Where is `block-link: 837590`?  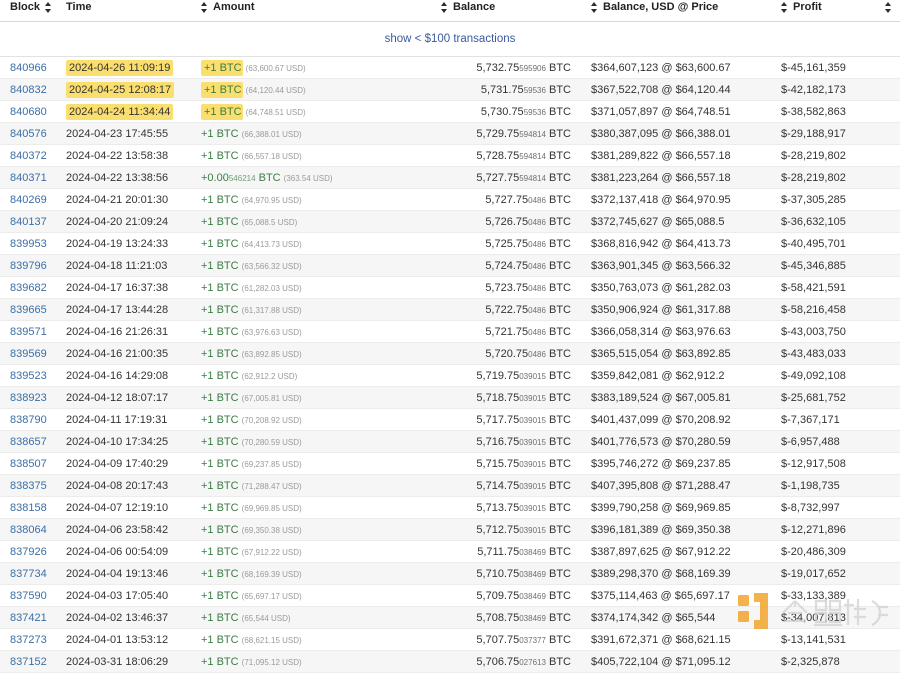 block-link: 837590 is located at coordinates (28, 596).